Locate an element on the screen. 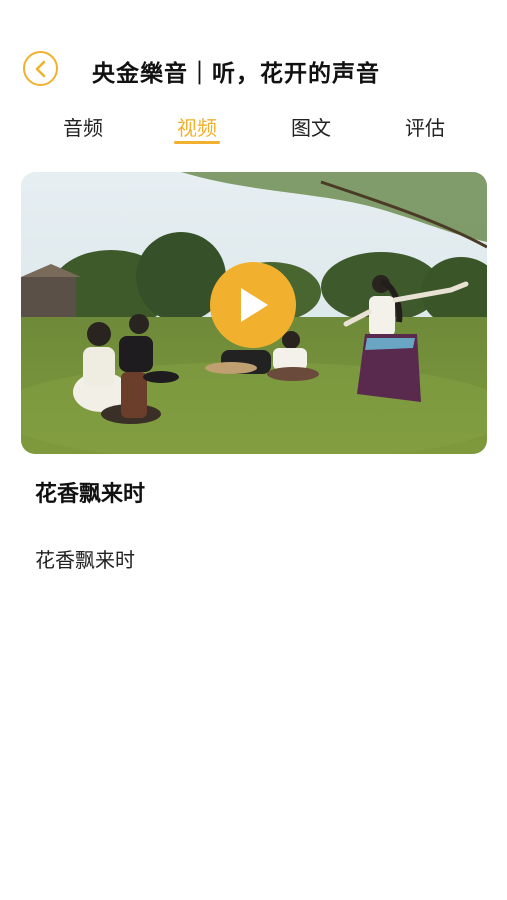 This screenshot has width=507, height=900. tab-bar: 音频 视频 图文 评估 is located at coordinates (253, 129).